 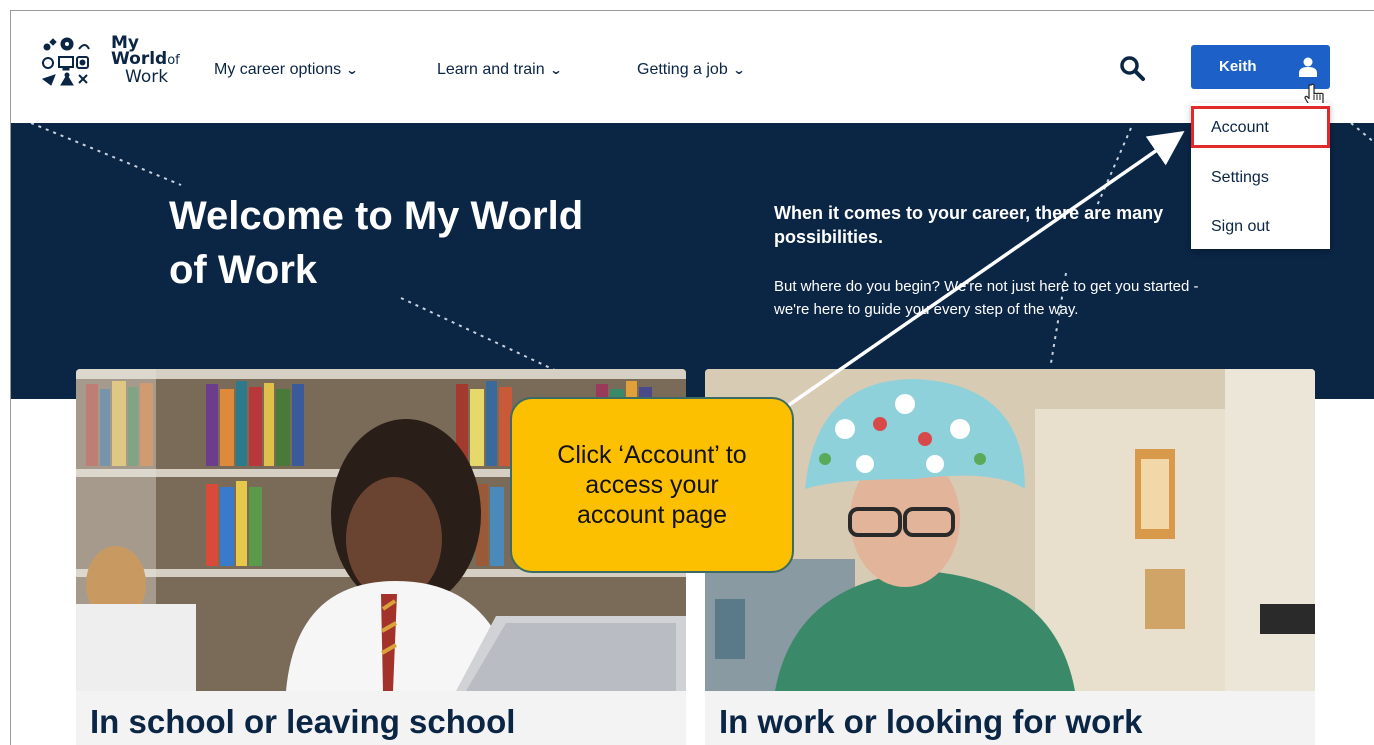 I want to click on nav-getting-a-job: Getting a job ⌄, so click(x=691, y=70).